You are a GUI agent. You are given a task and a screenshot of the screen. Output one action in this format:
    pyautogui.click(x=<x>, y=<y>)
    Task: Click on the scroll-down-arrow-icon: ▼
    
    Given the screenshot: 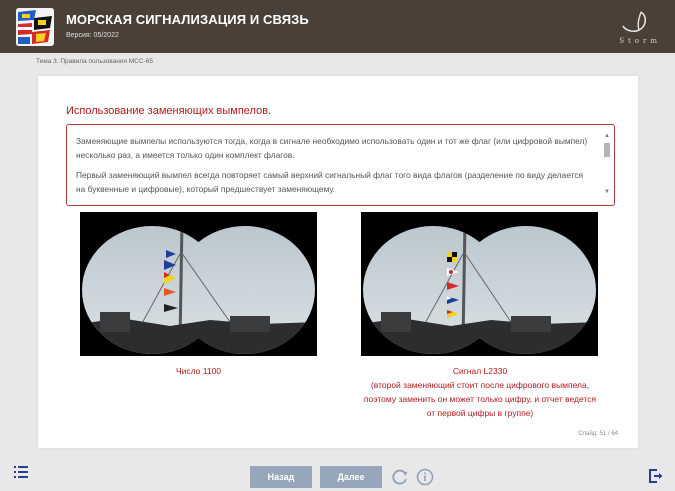 What is the action you would take?
    pyautogui.click(x=607, y=192)
    